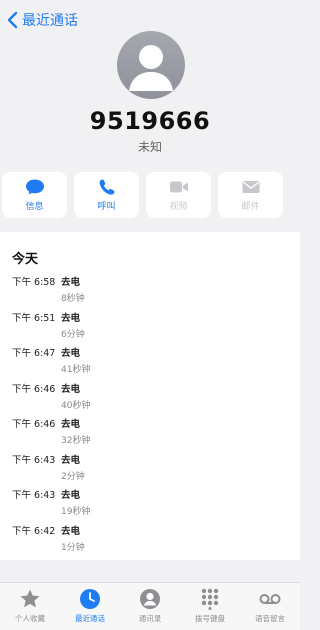 The image size is (320, 630). What do you see at coordinates (12, 20) in the screenshot?
I see `chevron-left-icon` at bounding box center [12, 20].